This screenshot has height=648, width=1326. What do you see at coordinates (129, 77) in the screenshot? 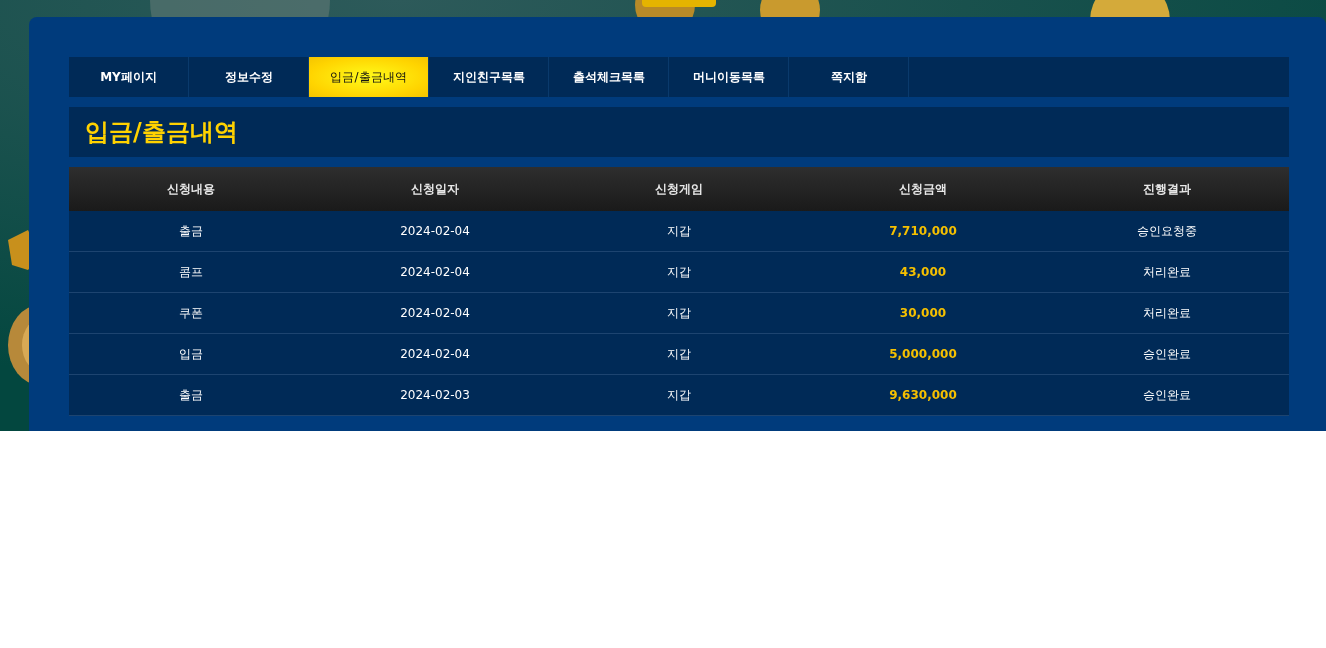
I see `tab: MY페이지` at bounding box center [129, 77].